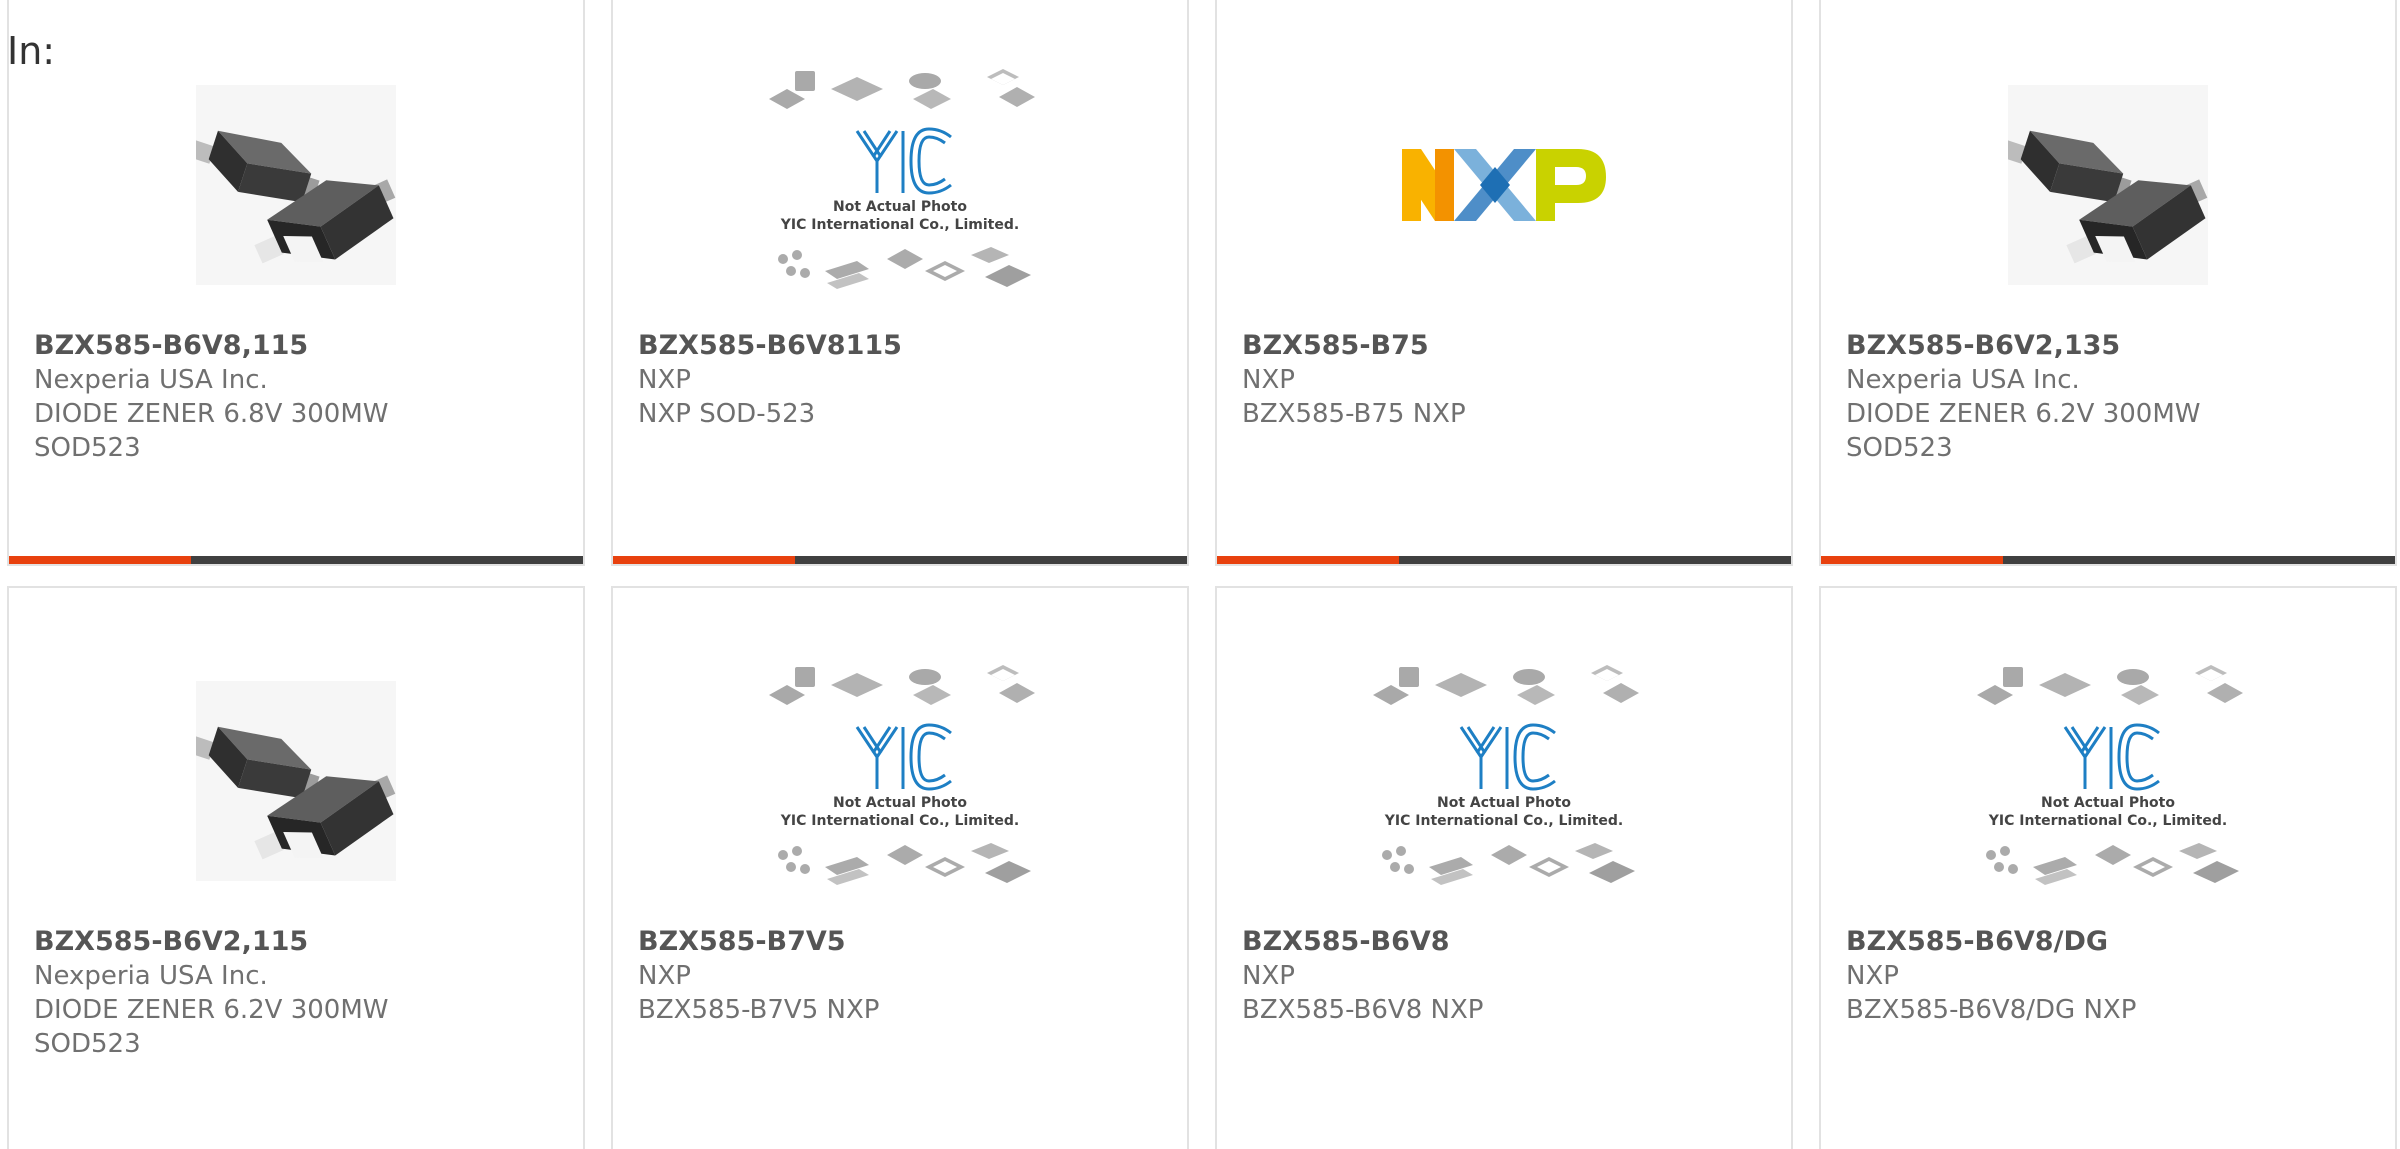 The height and width of the screenshot is (1149, 2400). Describe the element at coordinates (1506, 379) in the screenshot. I see `product-info: BZX585-B75 NXP BZX585-B75 NXP` at that location.